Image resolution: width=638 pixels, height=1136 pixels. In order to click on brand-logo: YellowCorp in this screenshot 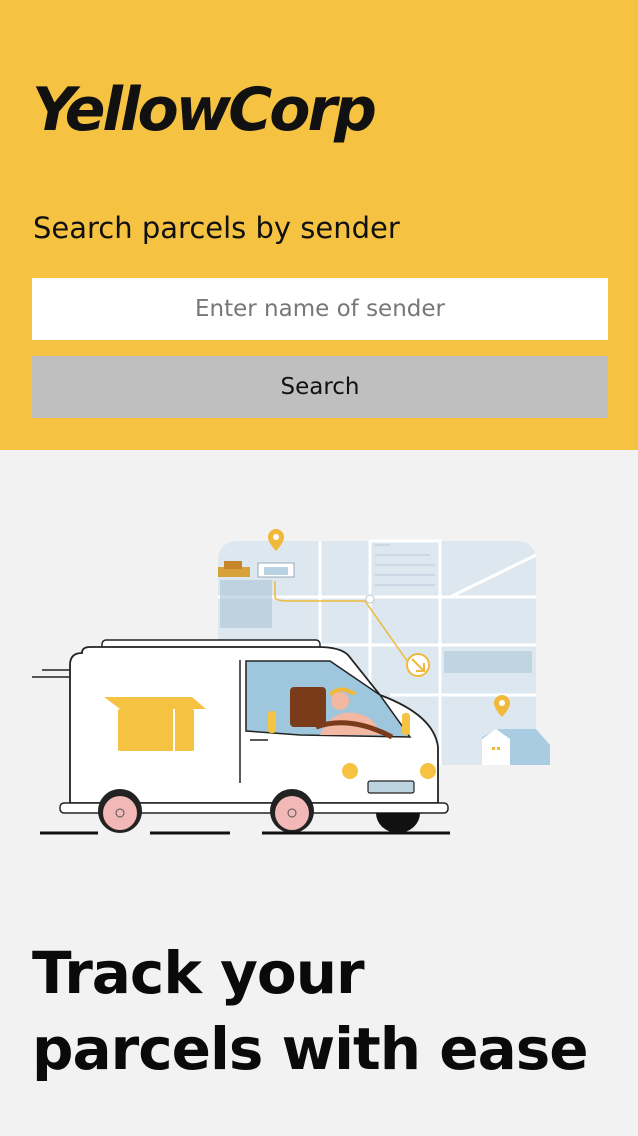, I will do `click(204, 110)`.